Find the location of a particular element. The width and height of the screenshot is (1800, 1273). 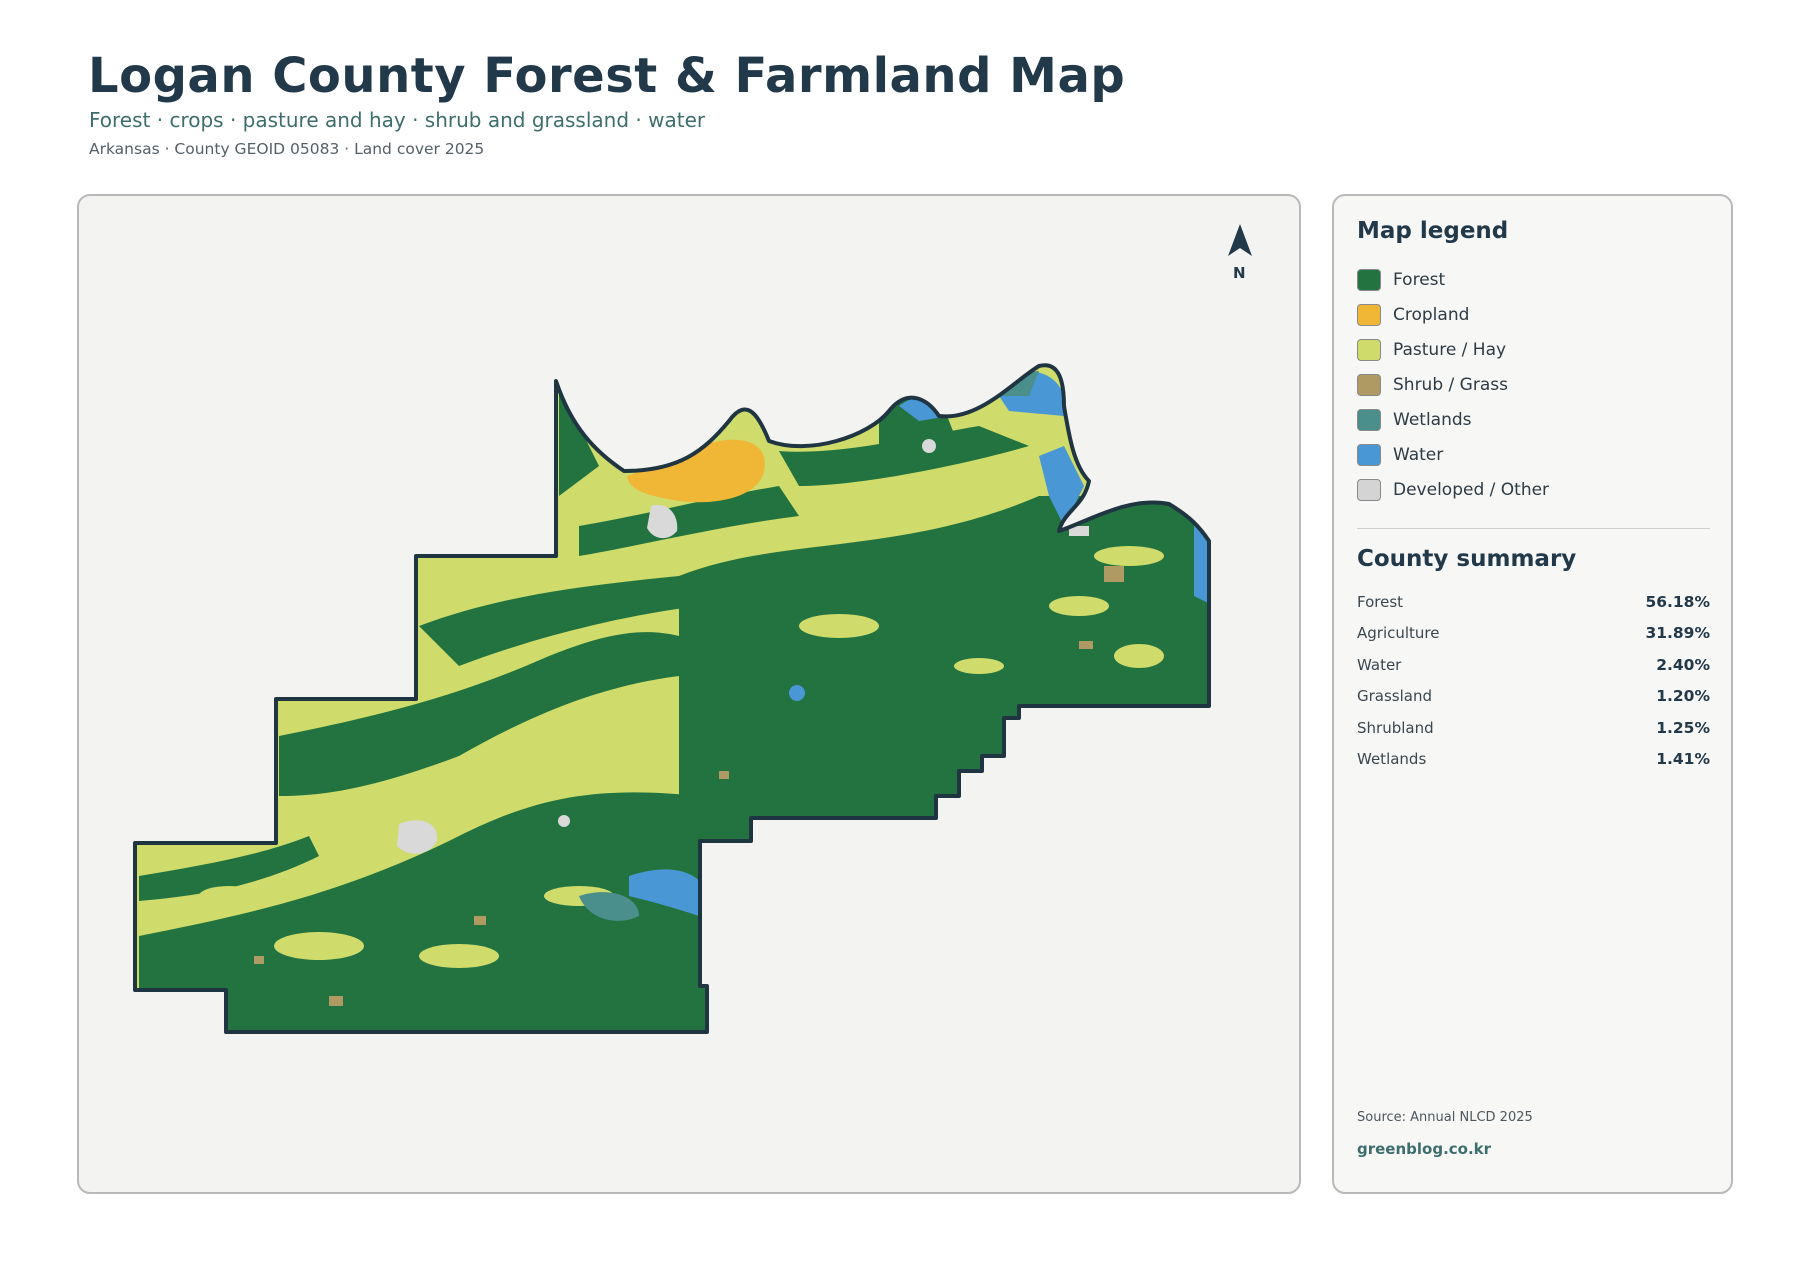

legend-item-wetlands: Wetlands is located at coordinates (1453, 419).